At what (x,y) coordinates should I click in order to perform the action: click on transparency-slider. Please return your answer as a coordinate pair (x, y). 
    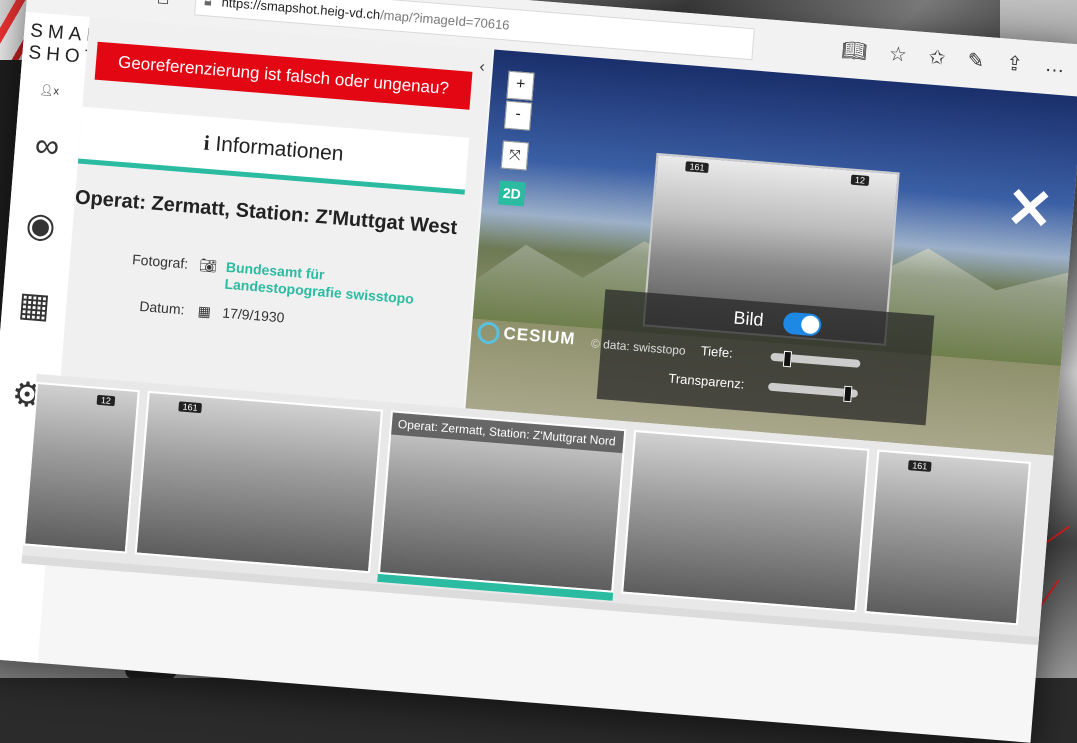
    Looking at the image, I should click on (813, 392).